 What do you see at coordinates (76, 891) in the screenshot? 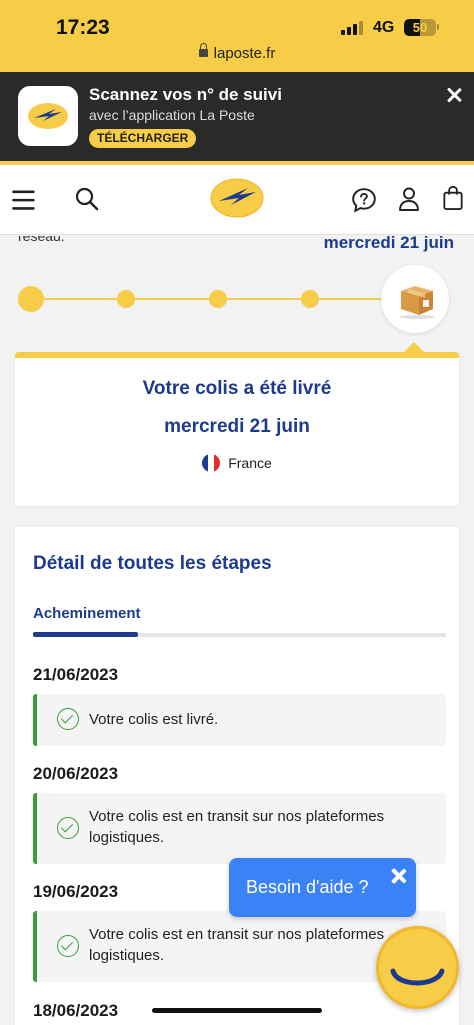
I see `step-date: 19/06/2023` at bounding box center [76, 891].